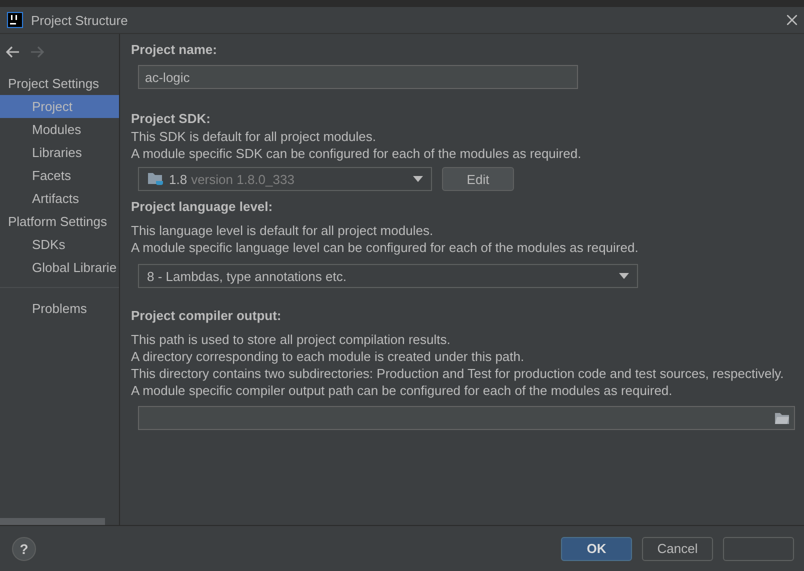  What do you see at coordinates (37, 52) in the screenshot?
I see `forward-arrow-icon` at bounding box center [37, 52].